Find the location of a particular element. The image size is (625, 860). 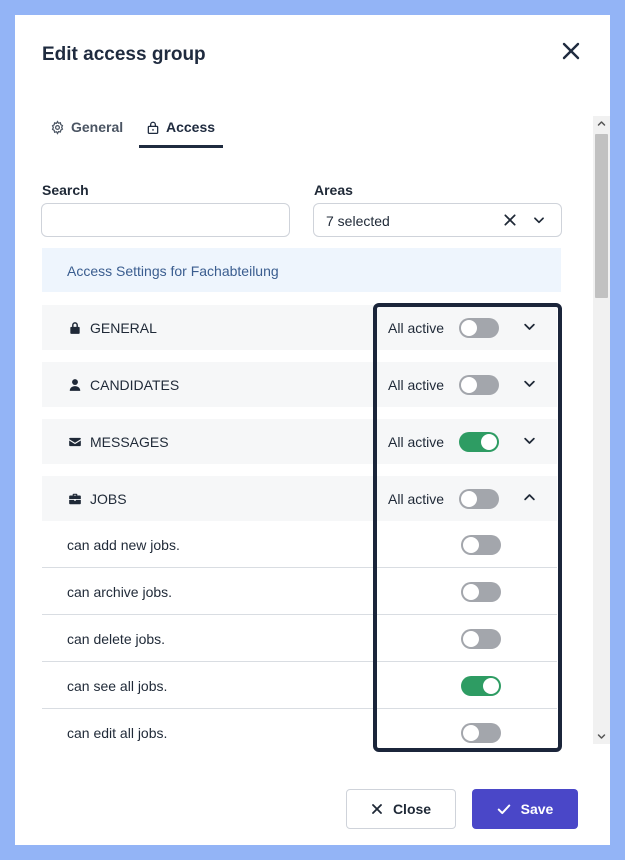

permission-label: can edit all jobs. is located at coordinates (117, 733).